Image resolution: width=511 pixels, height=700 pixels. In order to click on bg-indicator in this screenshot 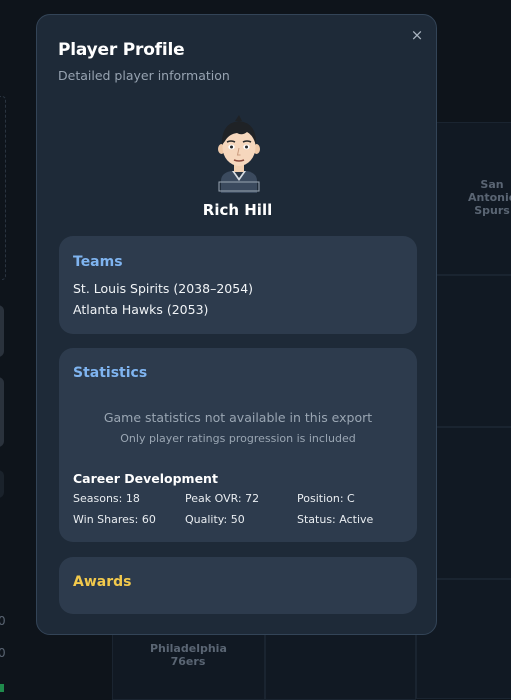, I will do `click(2, 688)`.